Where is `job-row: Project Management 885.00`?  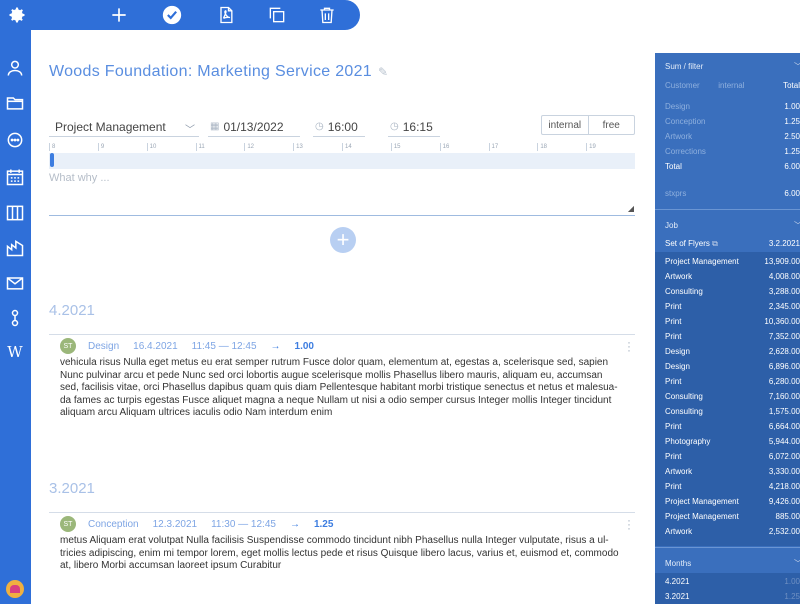
job-row: Project Management 885.00 is located at coordinates (732, 516).